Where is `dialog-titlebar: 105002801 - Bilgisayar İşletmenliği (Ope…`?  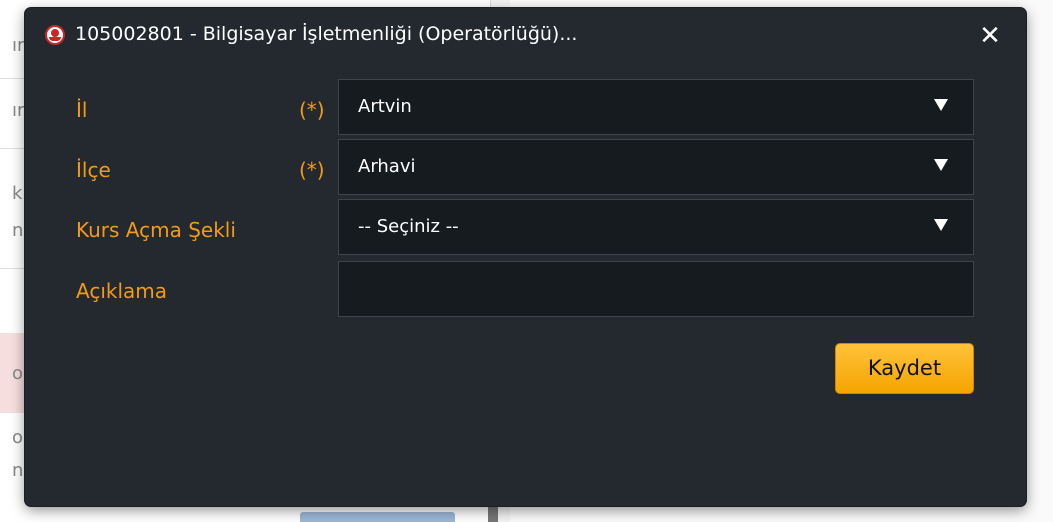
dialog-titlebar: 105002801 - Bilgisayar İşletmenliği (Ope… is located at coordinates (525, 34).